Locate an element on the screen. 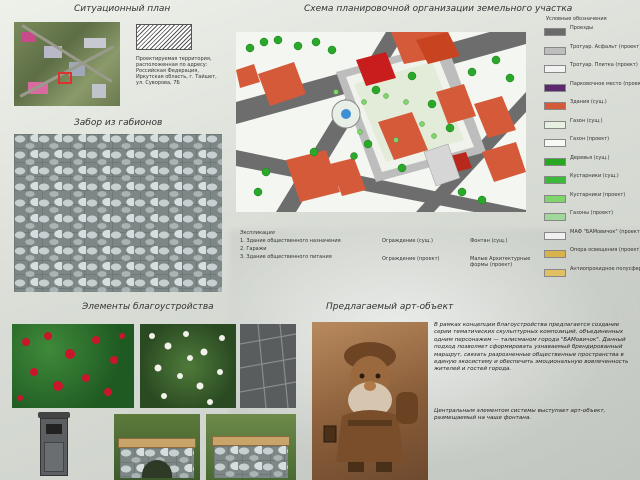 This screenshot has width=640, height=480. note-maf: Малые Архитектурные формы (проект) is located at coordinates (500, 262).